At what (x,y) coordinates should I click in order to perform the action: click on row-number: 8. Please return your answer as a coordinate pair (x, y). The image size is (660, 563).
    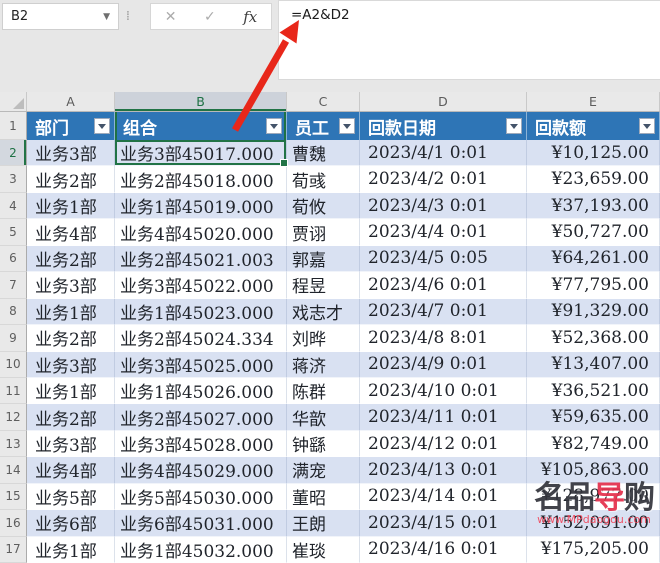
    Looking at the image, I should click on (13, 312).